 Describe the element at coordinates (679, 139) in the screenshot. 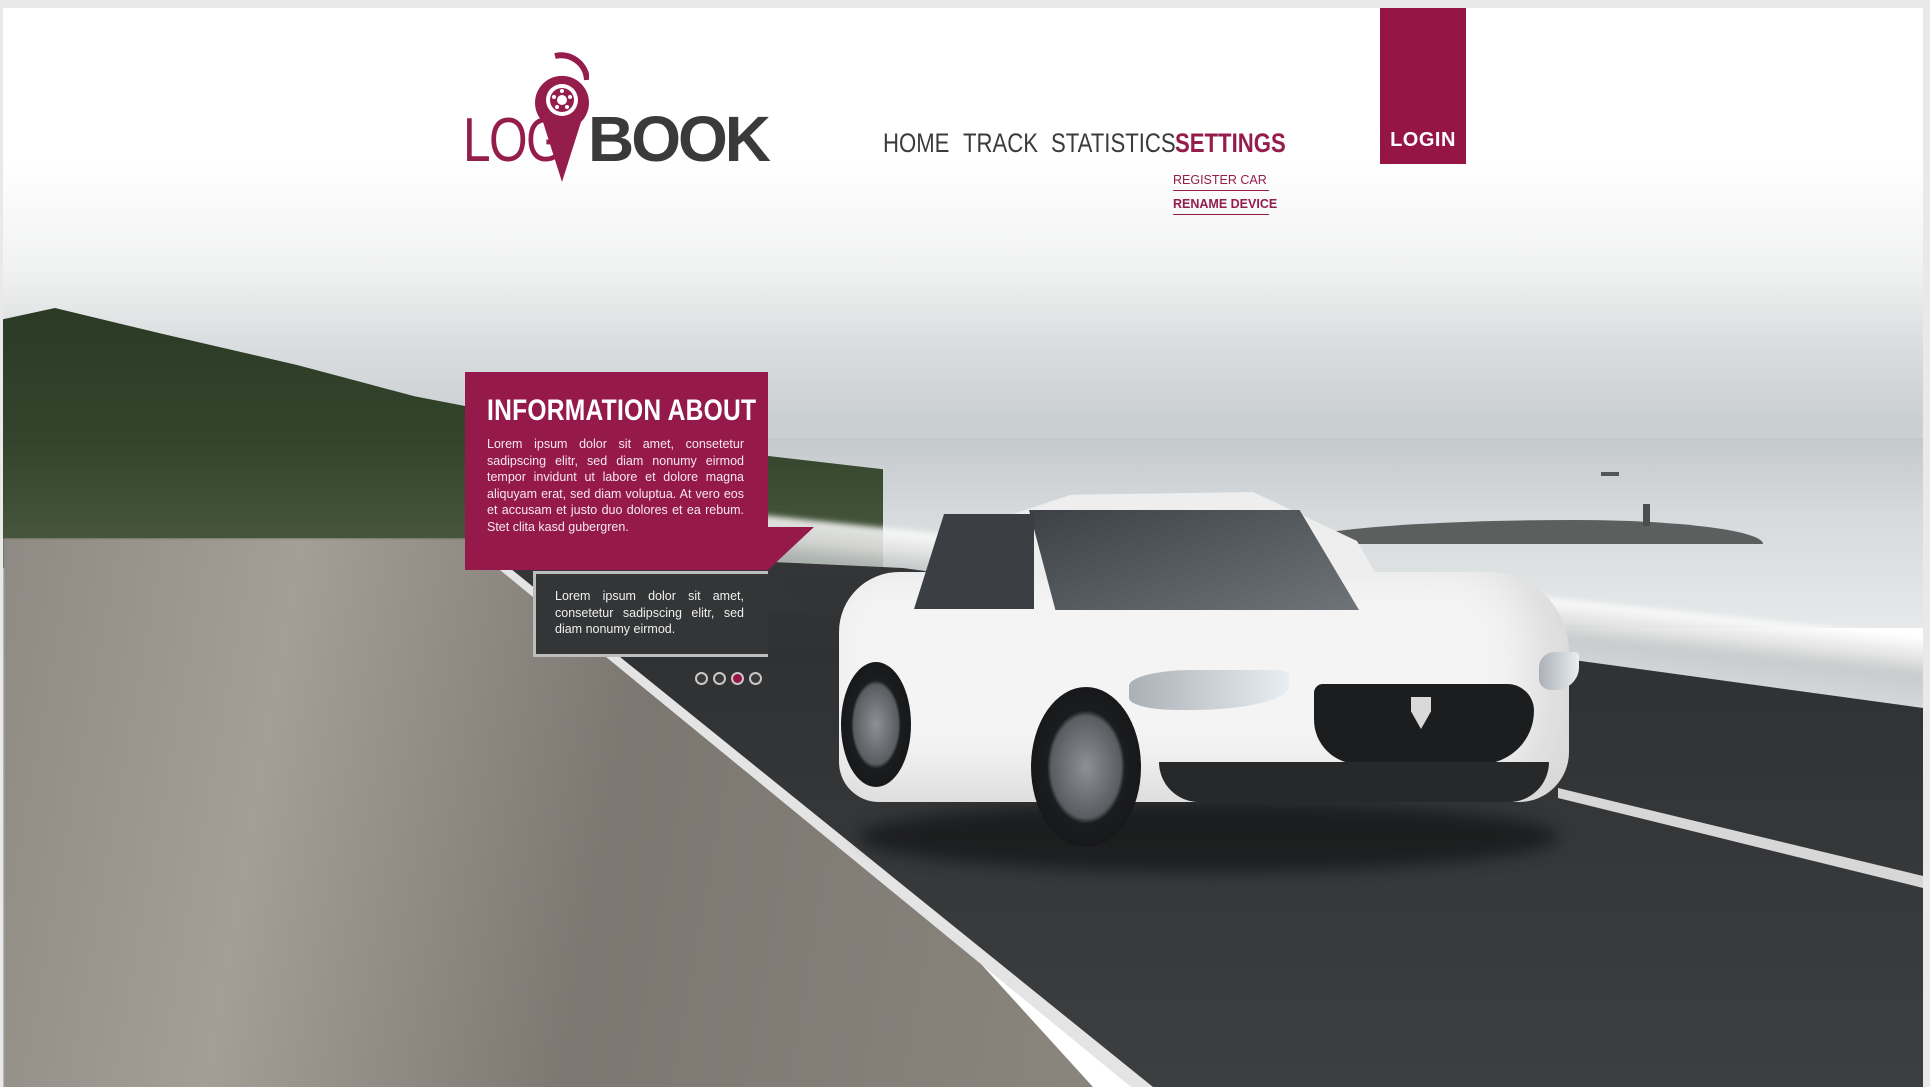

I see `logo-text-book: BOOK` at that location.